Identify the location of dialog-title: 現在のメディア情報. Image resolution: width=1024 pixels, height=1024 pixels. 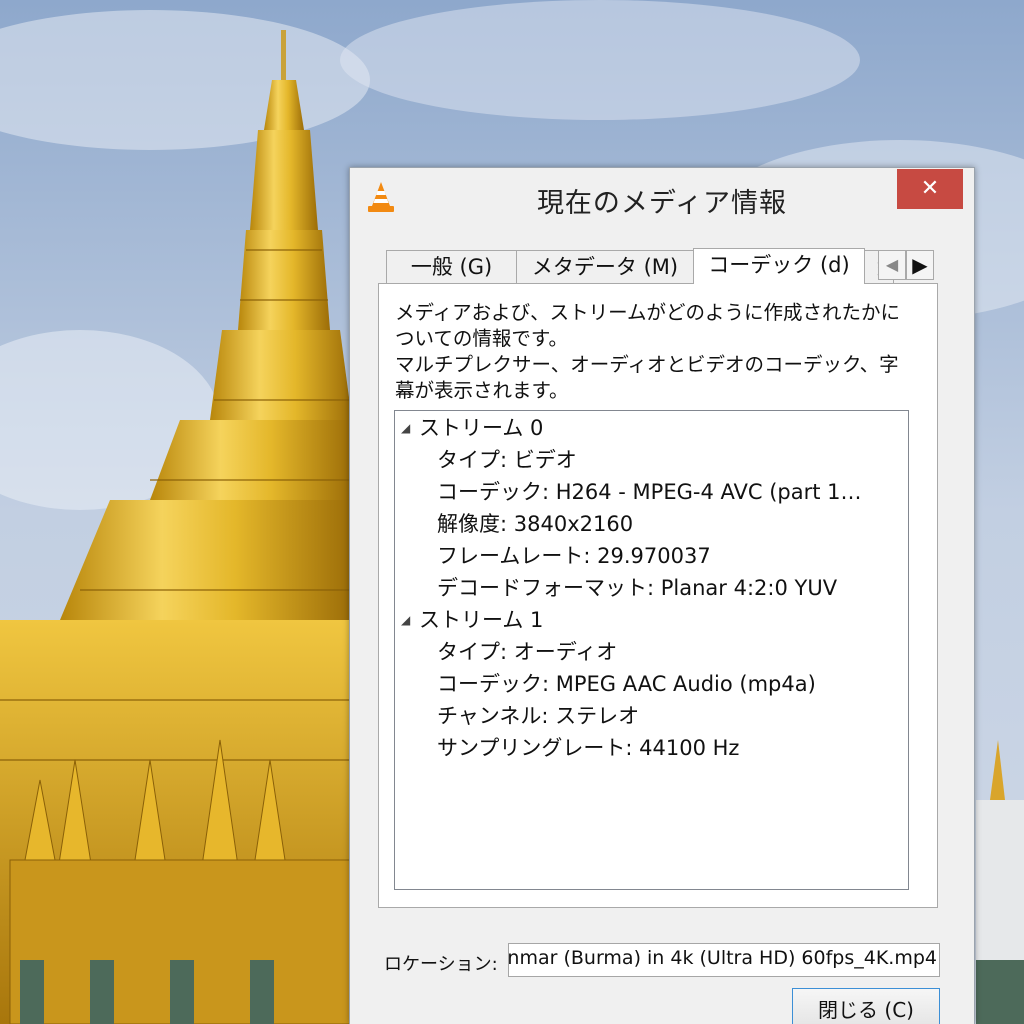
(662, 203).